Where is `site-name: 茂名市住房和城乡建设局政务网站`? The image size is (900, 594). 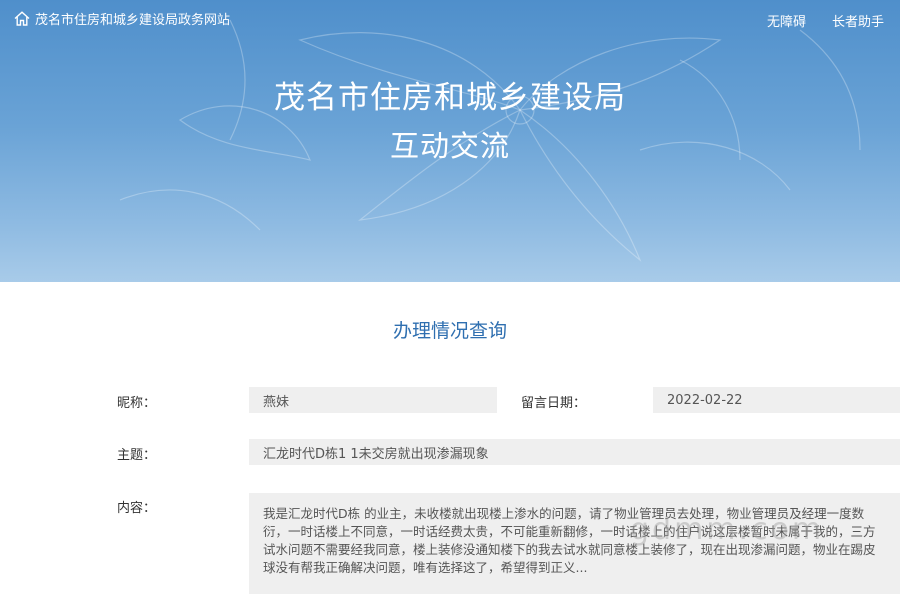 site-name: 茂名市住房和城乡建设局政务网站 is located at coordinates (133, 20).